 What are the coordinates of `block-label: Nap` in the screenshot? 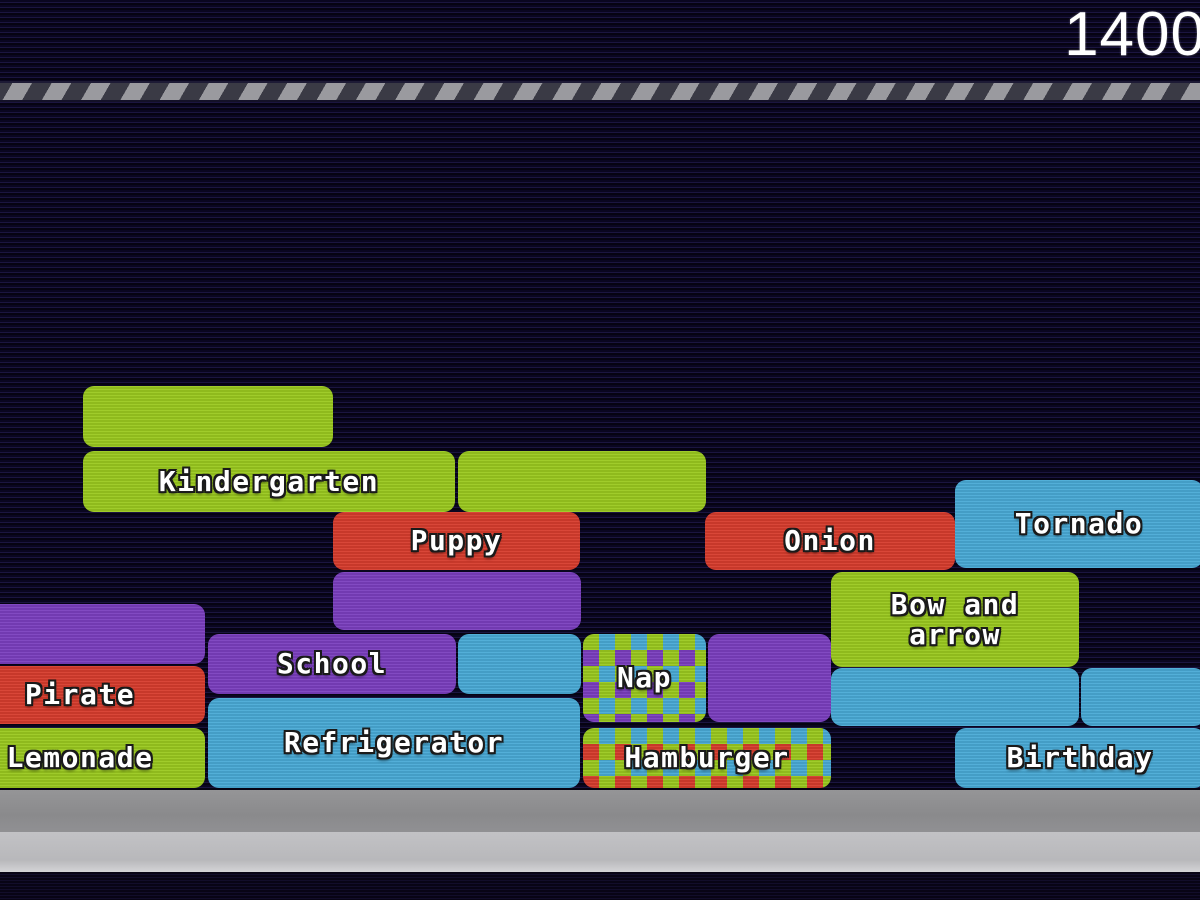 It's located at (644, 678).